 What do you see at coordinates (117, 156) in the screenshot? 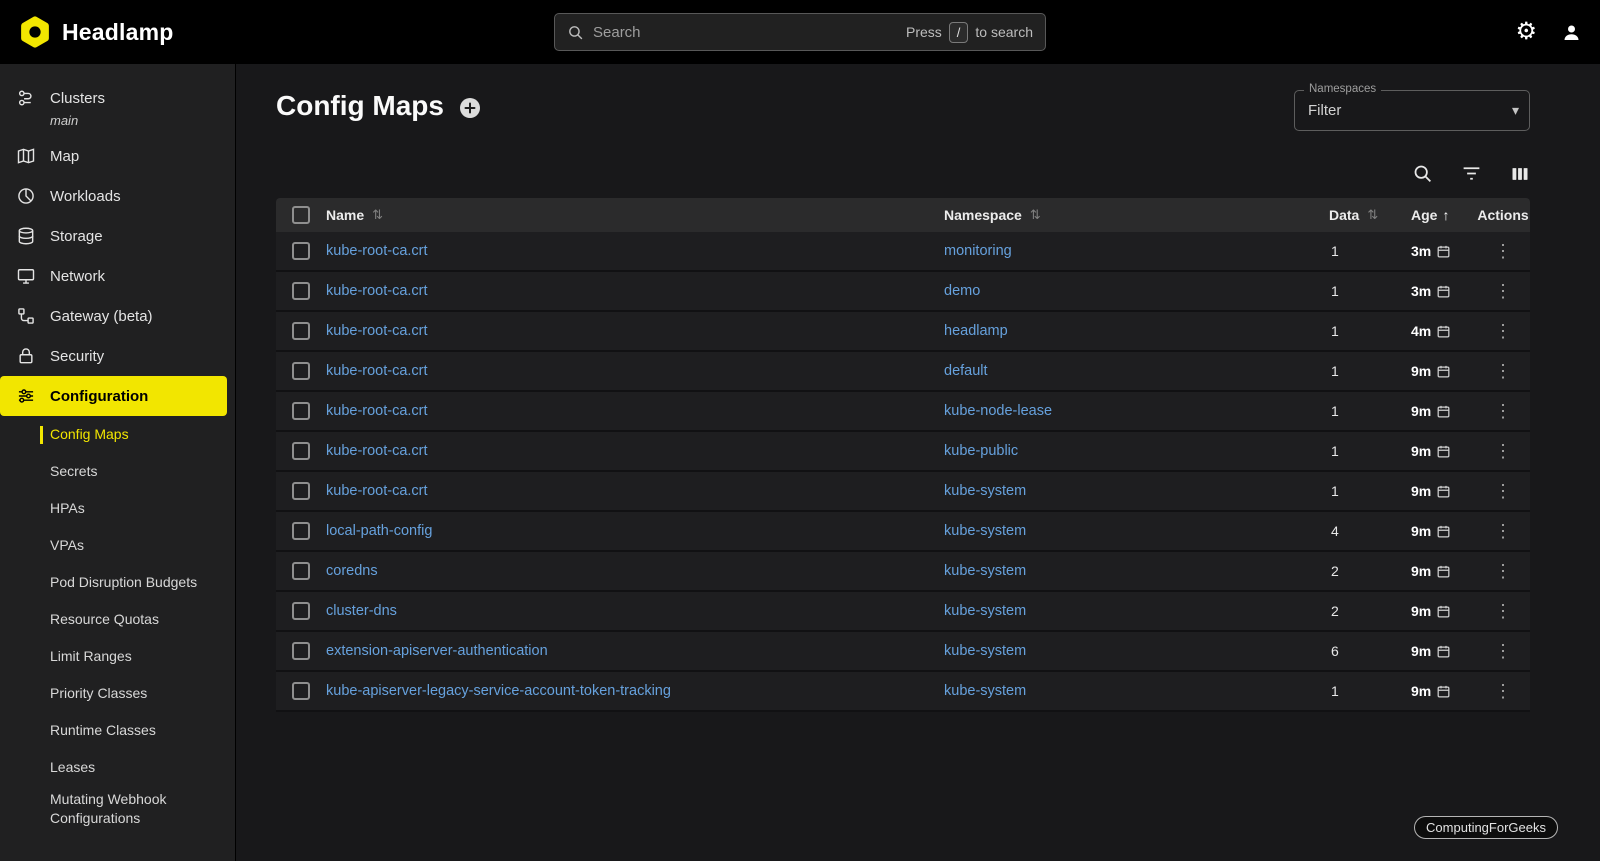
I see `sidebar-item-map: Map` at bounding box center [117, 156].